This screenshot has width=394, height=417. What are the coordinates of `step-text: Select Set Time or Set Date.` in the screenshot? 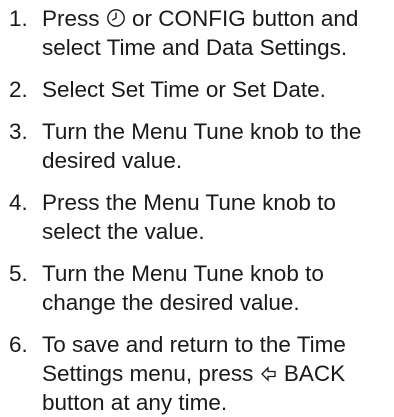 It's located at (217, 89).